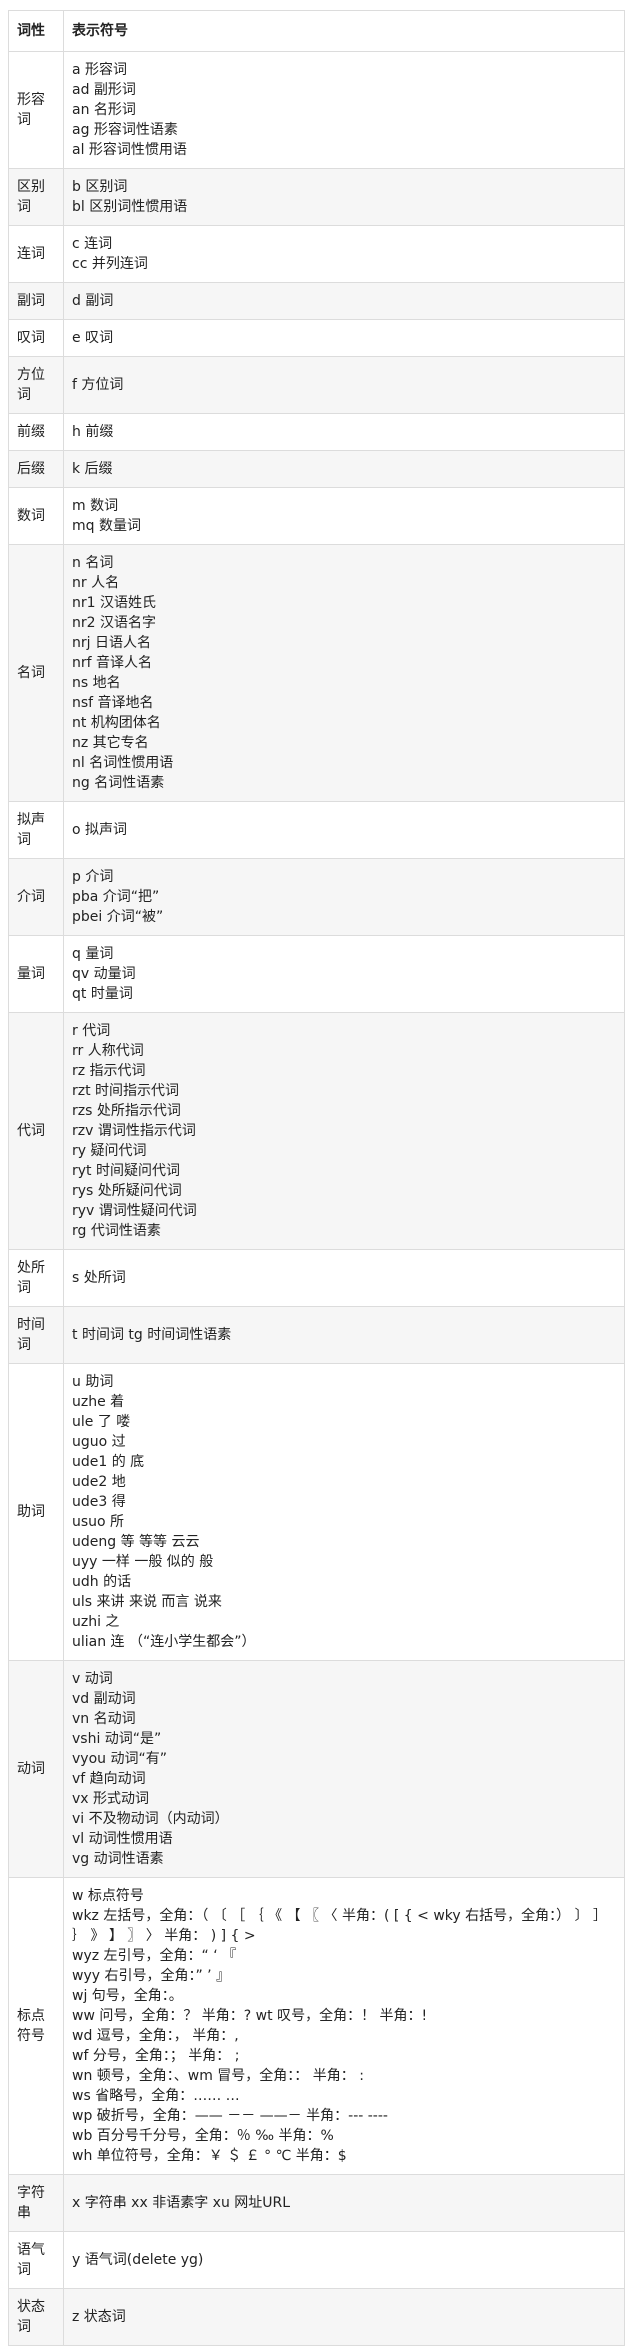  Describe the element at coordinates (36, 673) in the screenshot. I see `pos-cell: 名词` at that location.